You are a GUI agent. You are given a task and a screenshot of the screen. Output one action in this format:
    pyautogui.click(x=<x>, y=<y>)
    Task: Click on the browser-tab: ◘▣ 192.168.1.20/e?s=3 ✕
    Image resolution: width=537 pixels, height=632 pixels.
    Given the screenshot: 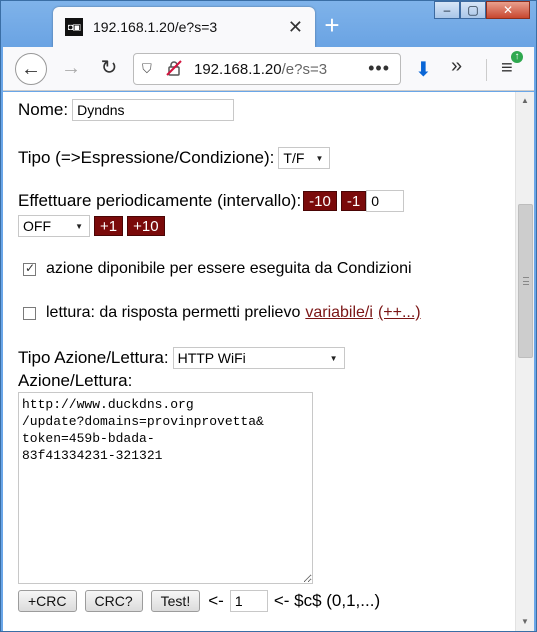 What is the action you would take?
    pyautogui.click(x=184, y=27)
    